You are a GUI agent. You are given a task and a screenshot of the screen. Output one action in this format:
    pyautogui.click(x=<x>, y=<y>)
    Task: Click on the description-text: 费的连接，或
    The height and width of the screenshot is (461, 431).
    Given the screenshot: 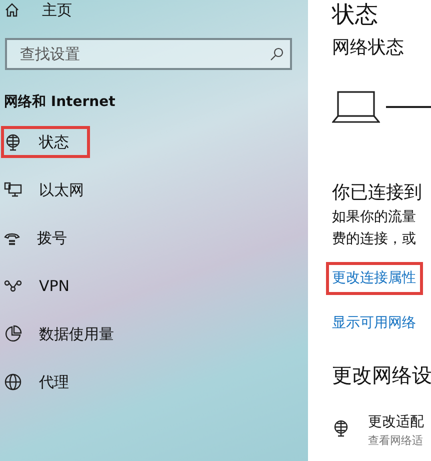 What is the action you would take?
    pyautogui.click(x=374, y=239)
    